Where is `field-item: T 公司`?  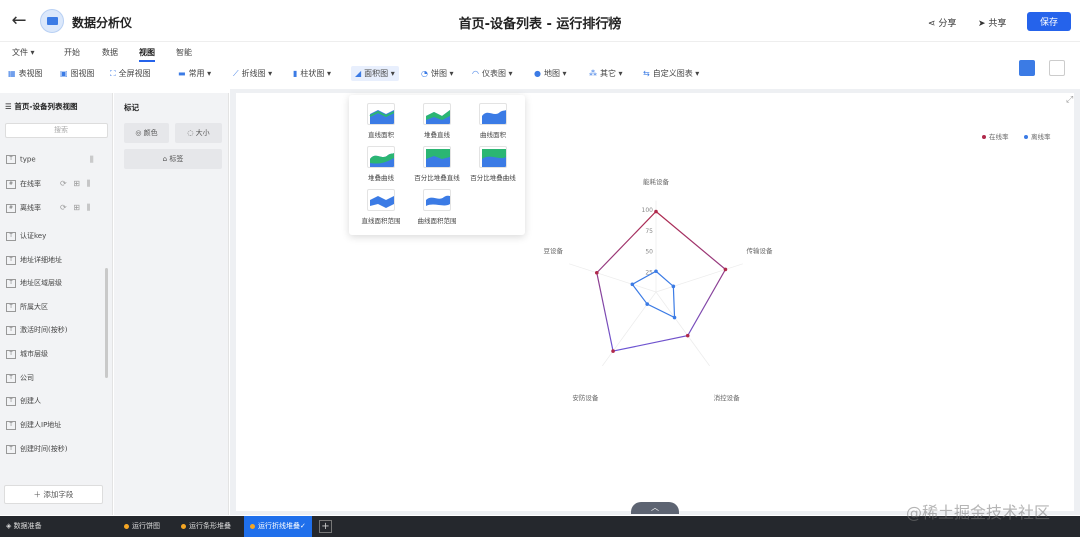 field-item: T 公司 is located at coordinates (20, 380).